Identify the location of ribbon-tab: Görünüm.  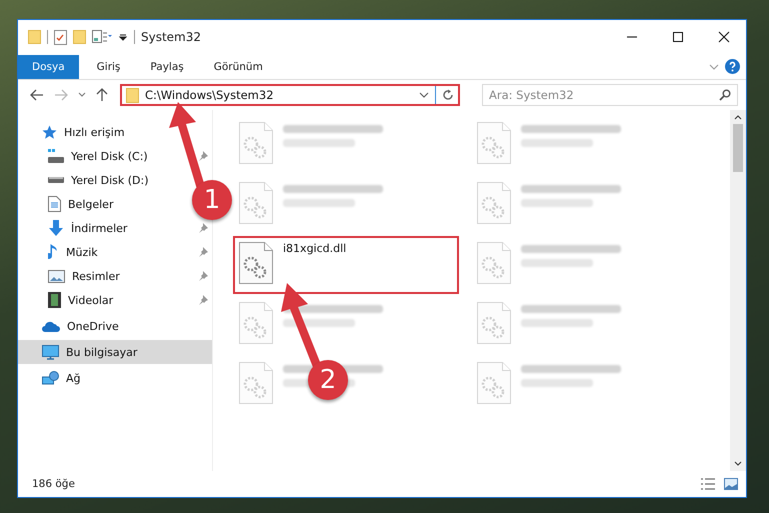
(238, 66).